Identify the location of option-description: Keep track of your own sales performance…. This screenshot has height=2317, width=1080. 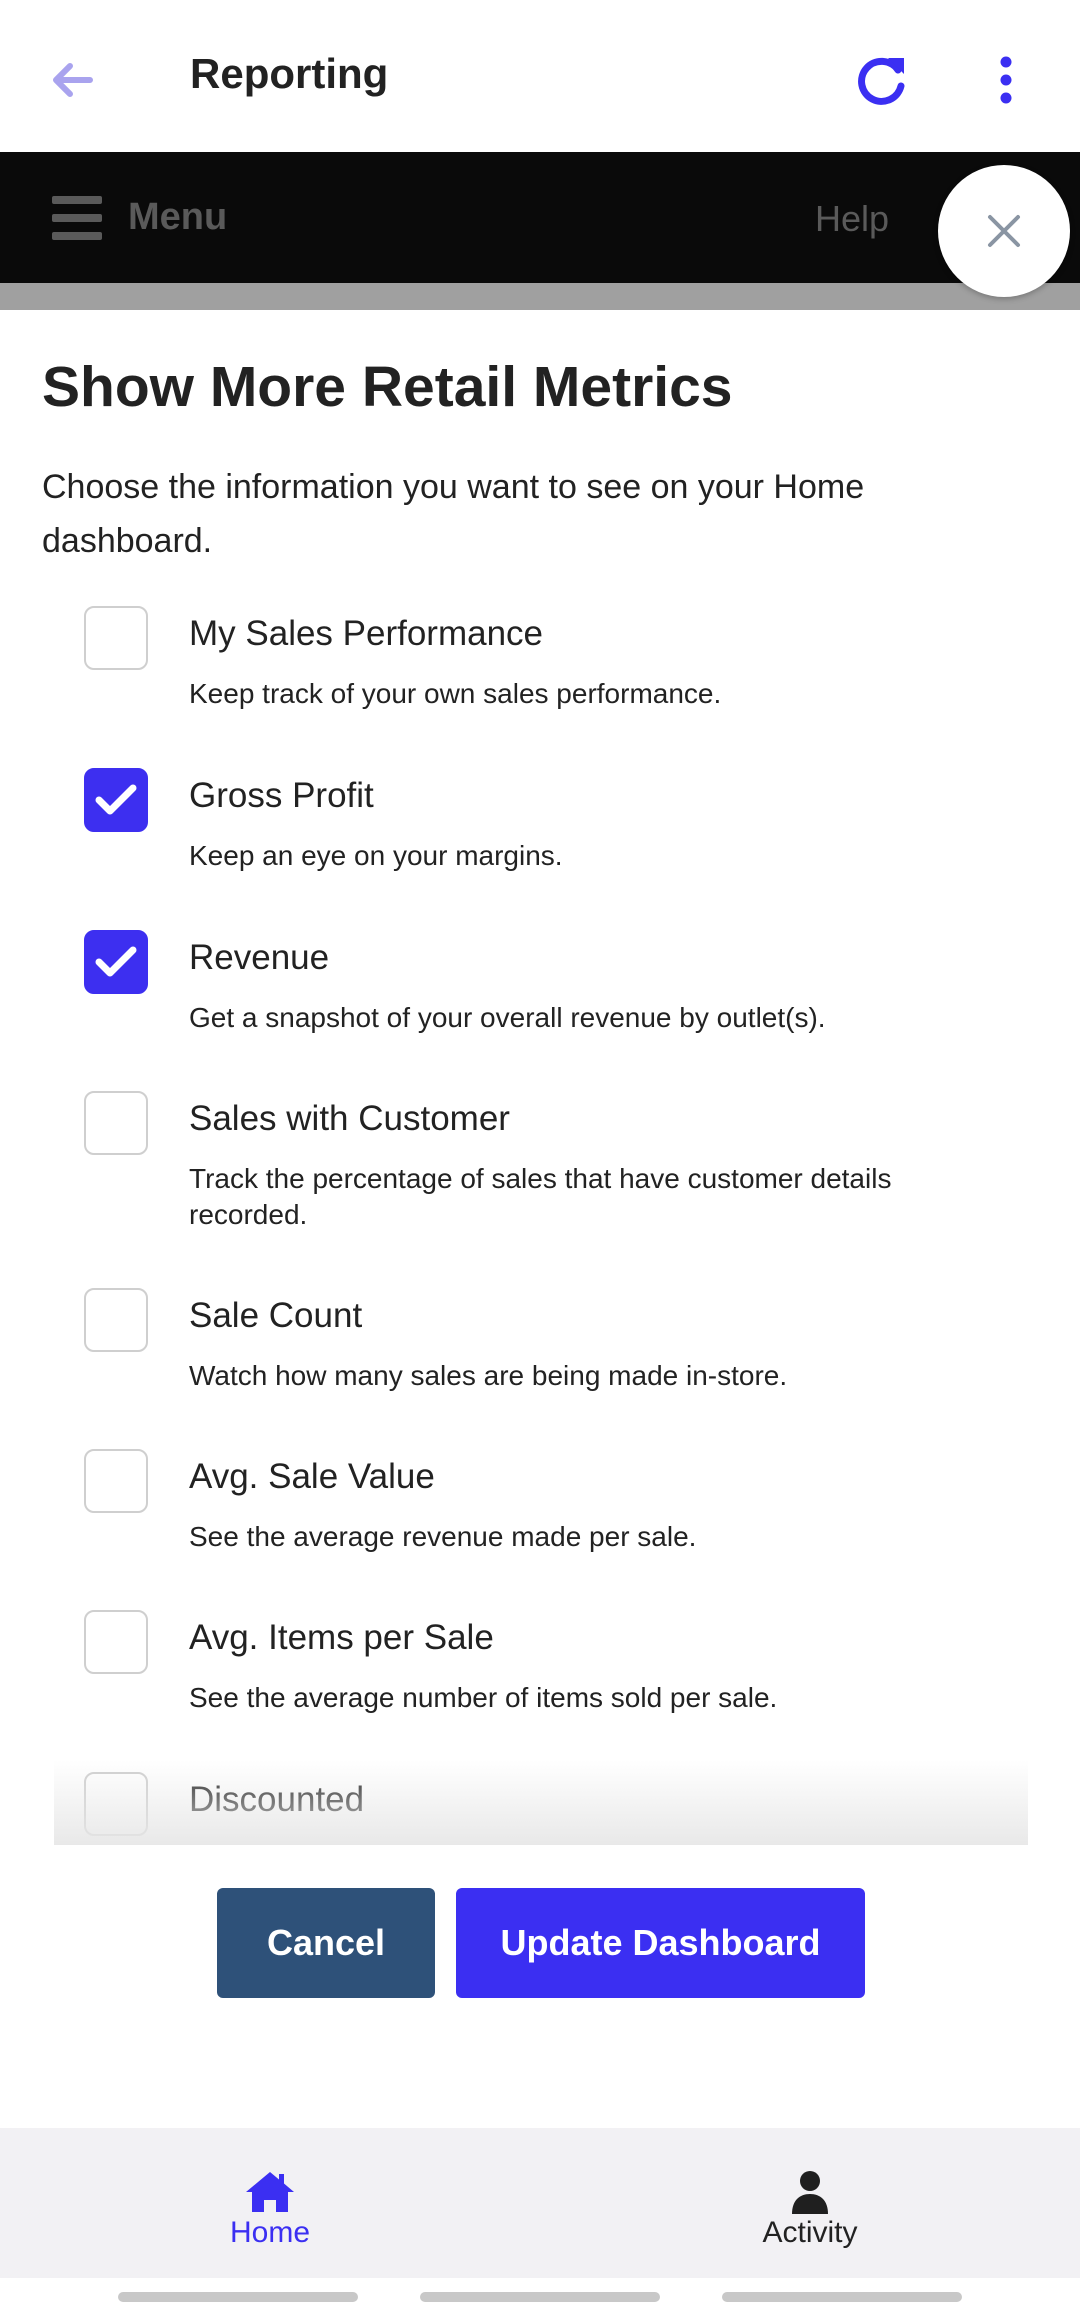
(455, 693).